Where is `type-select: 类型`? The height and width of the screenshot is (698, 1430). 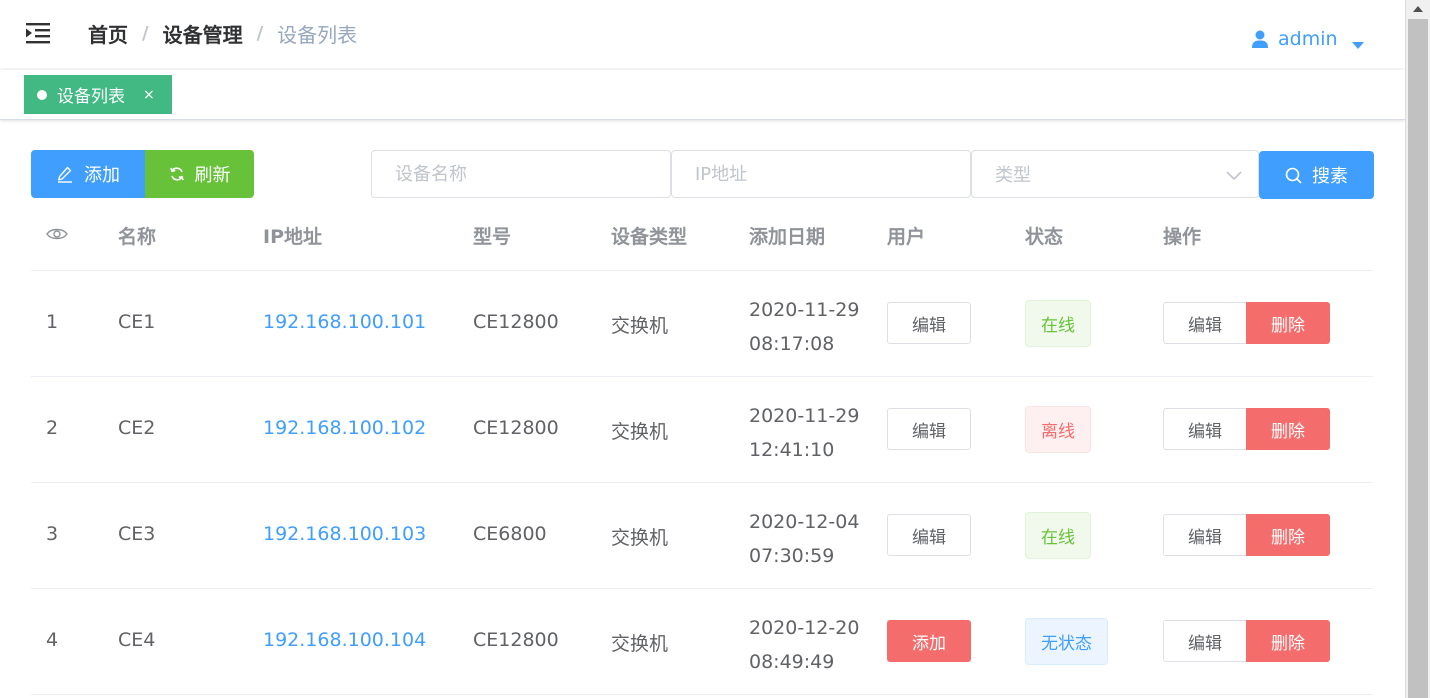 type-select: 类型 is located at coordinates (1115, 174).